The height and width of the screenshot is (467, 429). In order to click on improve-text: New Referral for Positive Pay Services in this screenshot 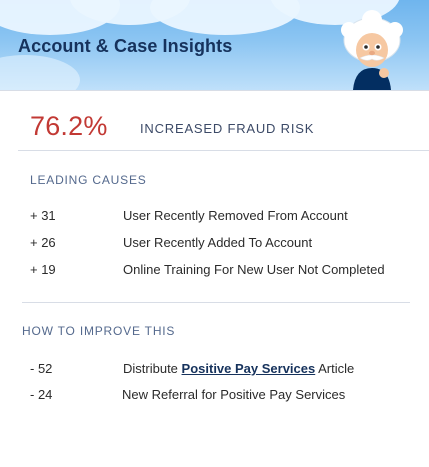, I will do `click(234, 394)`.